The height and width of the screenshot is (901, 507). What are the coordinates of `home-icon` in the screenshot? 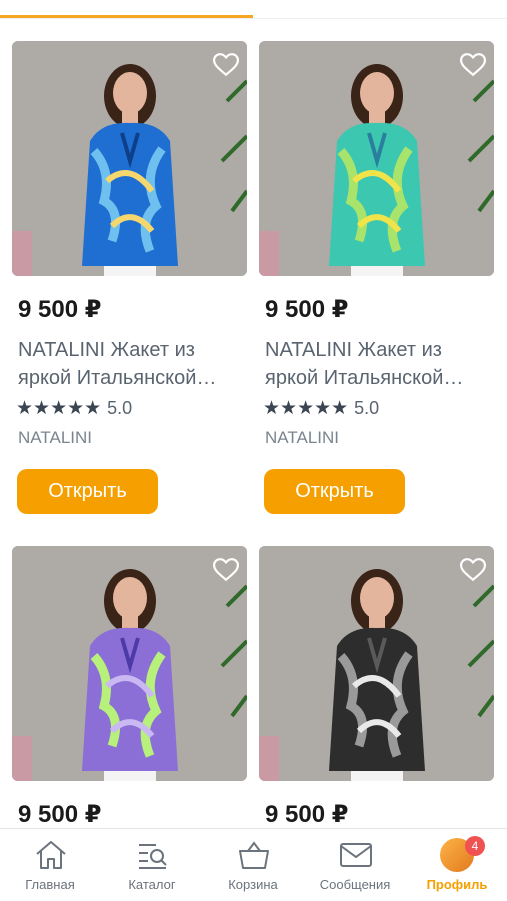 It's located at (51, 855).